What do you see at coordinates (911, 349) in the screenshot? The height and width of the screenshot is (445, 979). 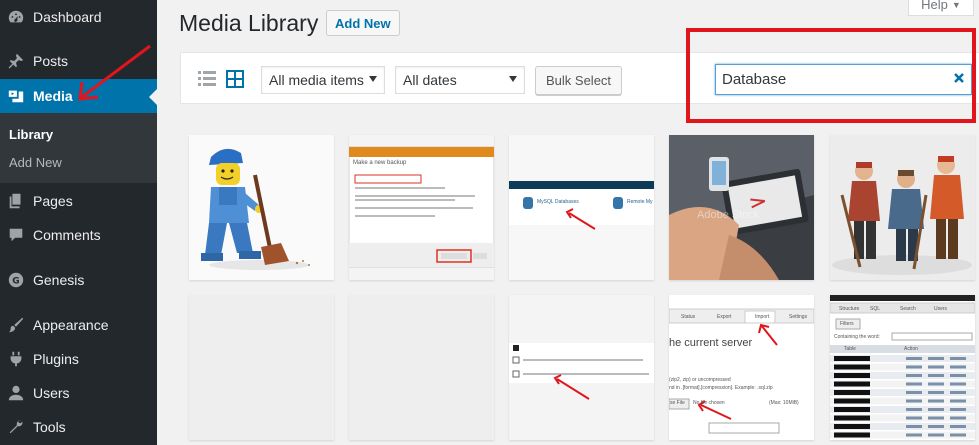 I see `tile-caption: Action` at bounding box center [911, 349].